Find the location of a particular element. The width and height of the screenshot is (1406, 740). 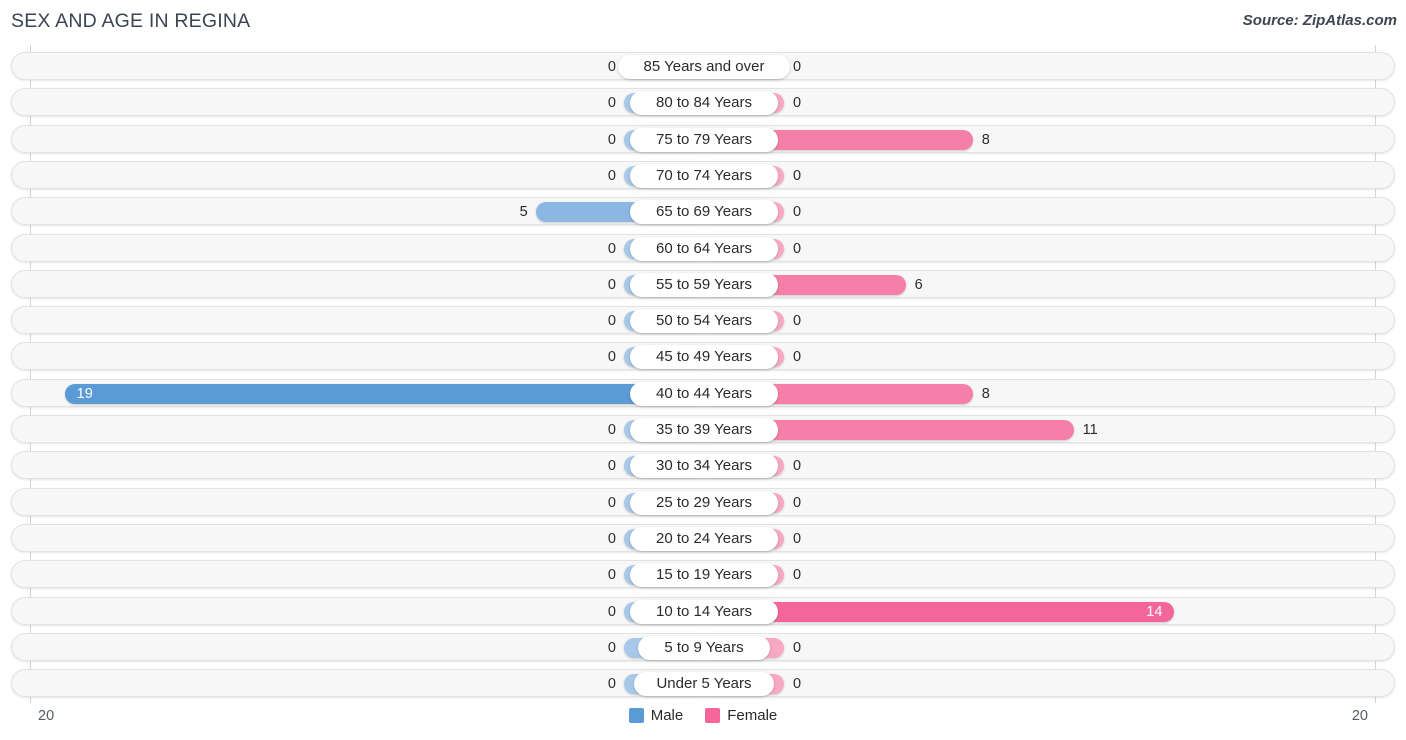

category-label: 60 to 64 Years is located at coordinates (704, 248).